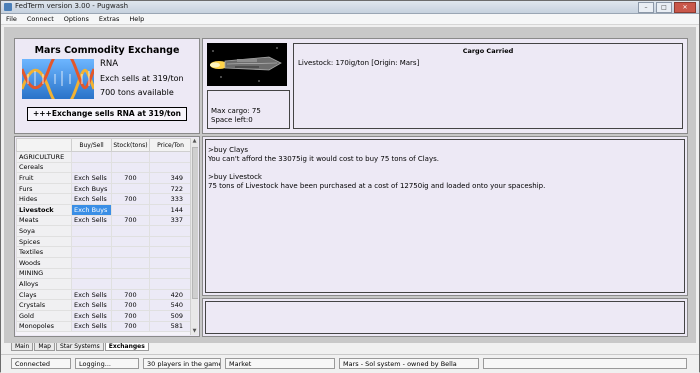 The height and width of the screenshot is (373, 700). I want to click on close-icon: ✕, so click(685, 7).